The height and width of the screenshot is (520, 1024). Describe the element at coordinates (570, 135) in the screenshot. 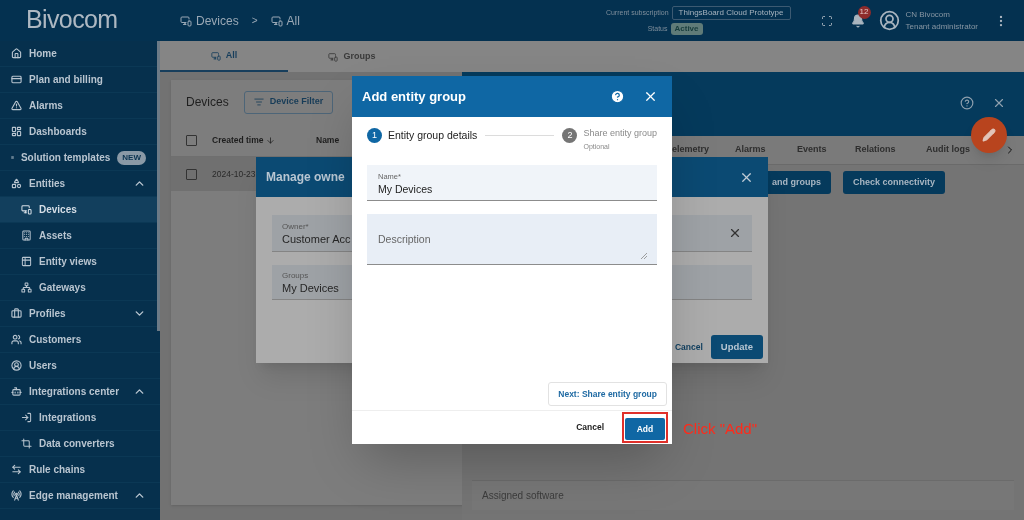

I see `step-number: 2` at that location.